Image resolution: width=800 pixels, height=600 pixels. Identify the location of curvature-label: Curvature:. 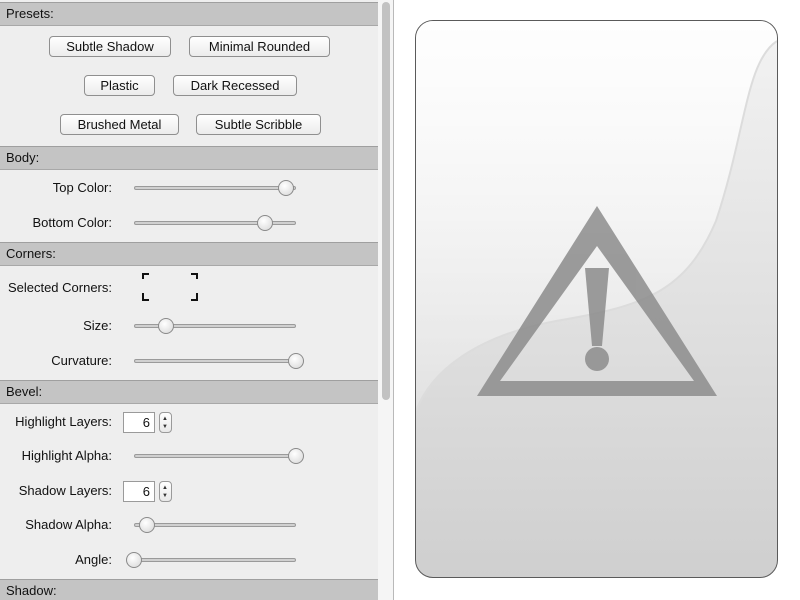
(81, 360).